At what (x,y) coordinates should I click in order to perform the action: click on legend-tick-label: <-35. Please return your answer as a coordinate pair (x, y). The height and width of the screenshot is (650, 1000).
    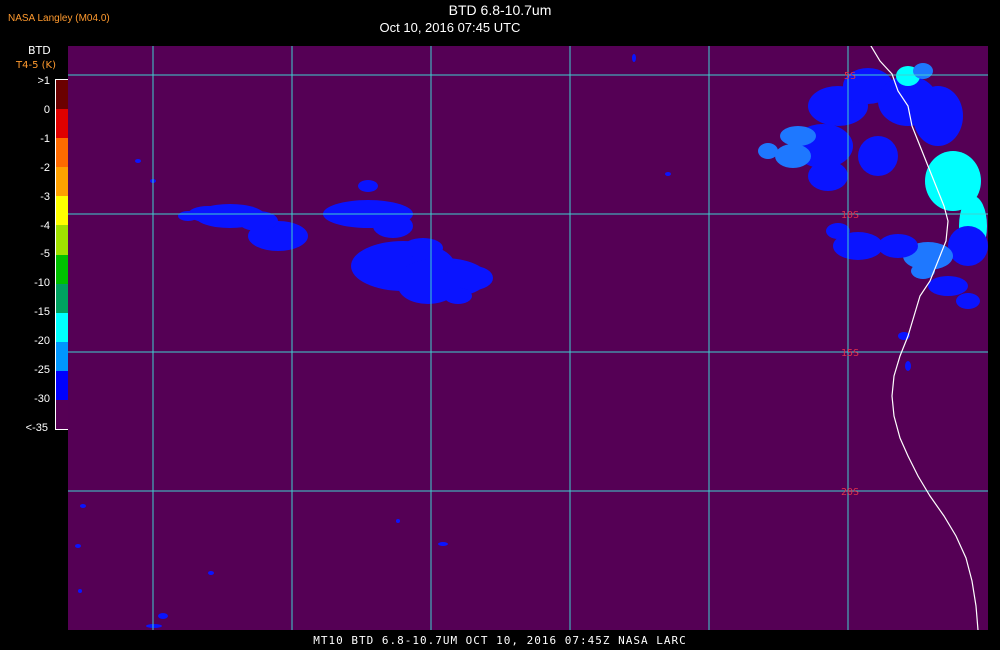
    Looking at the image, I should click on (36, 428).